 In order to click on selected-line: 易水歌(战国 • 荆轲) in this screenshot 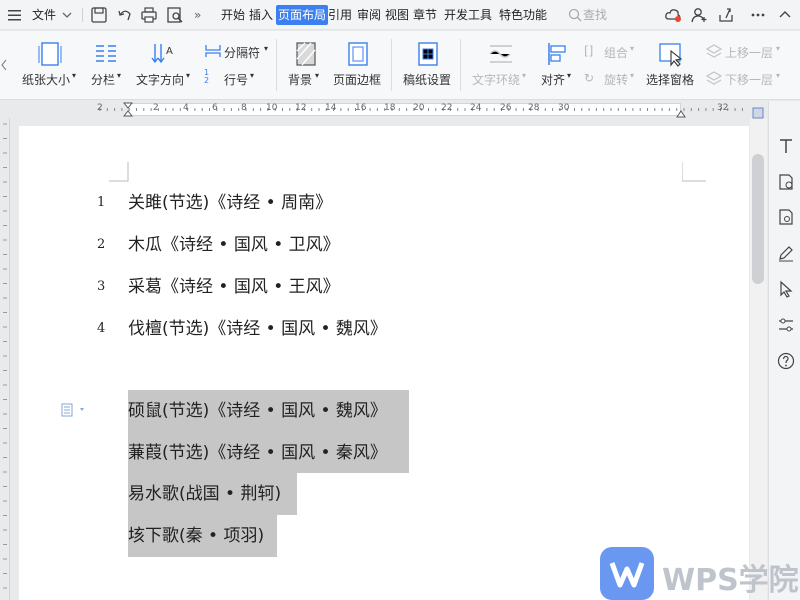, I will do `click(204, 494)`.